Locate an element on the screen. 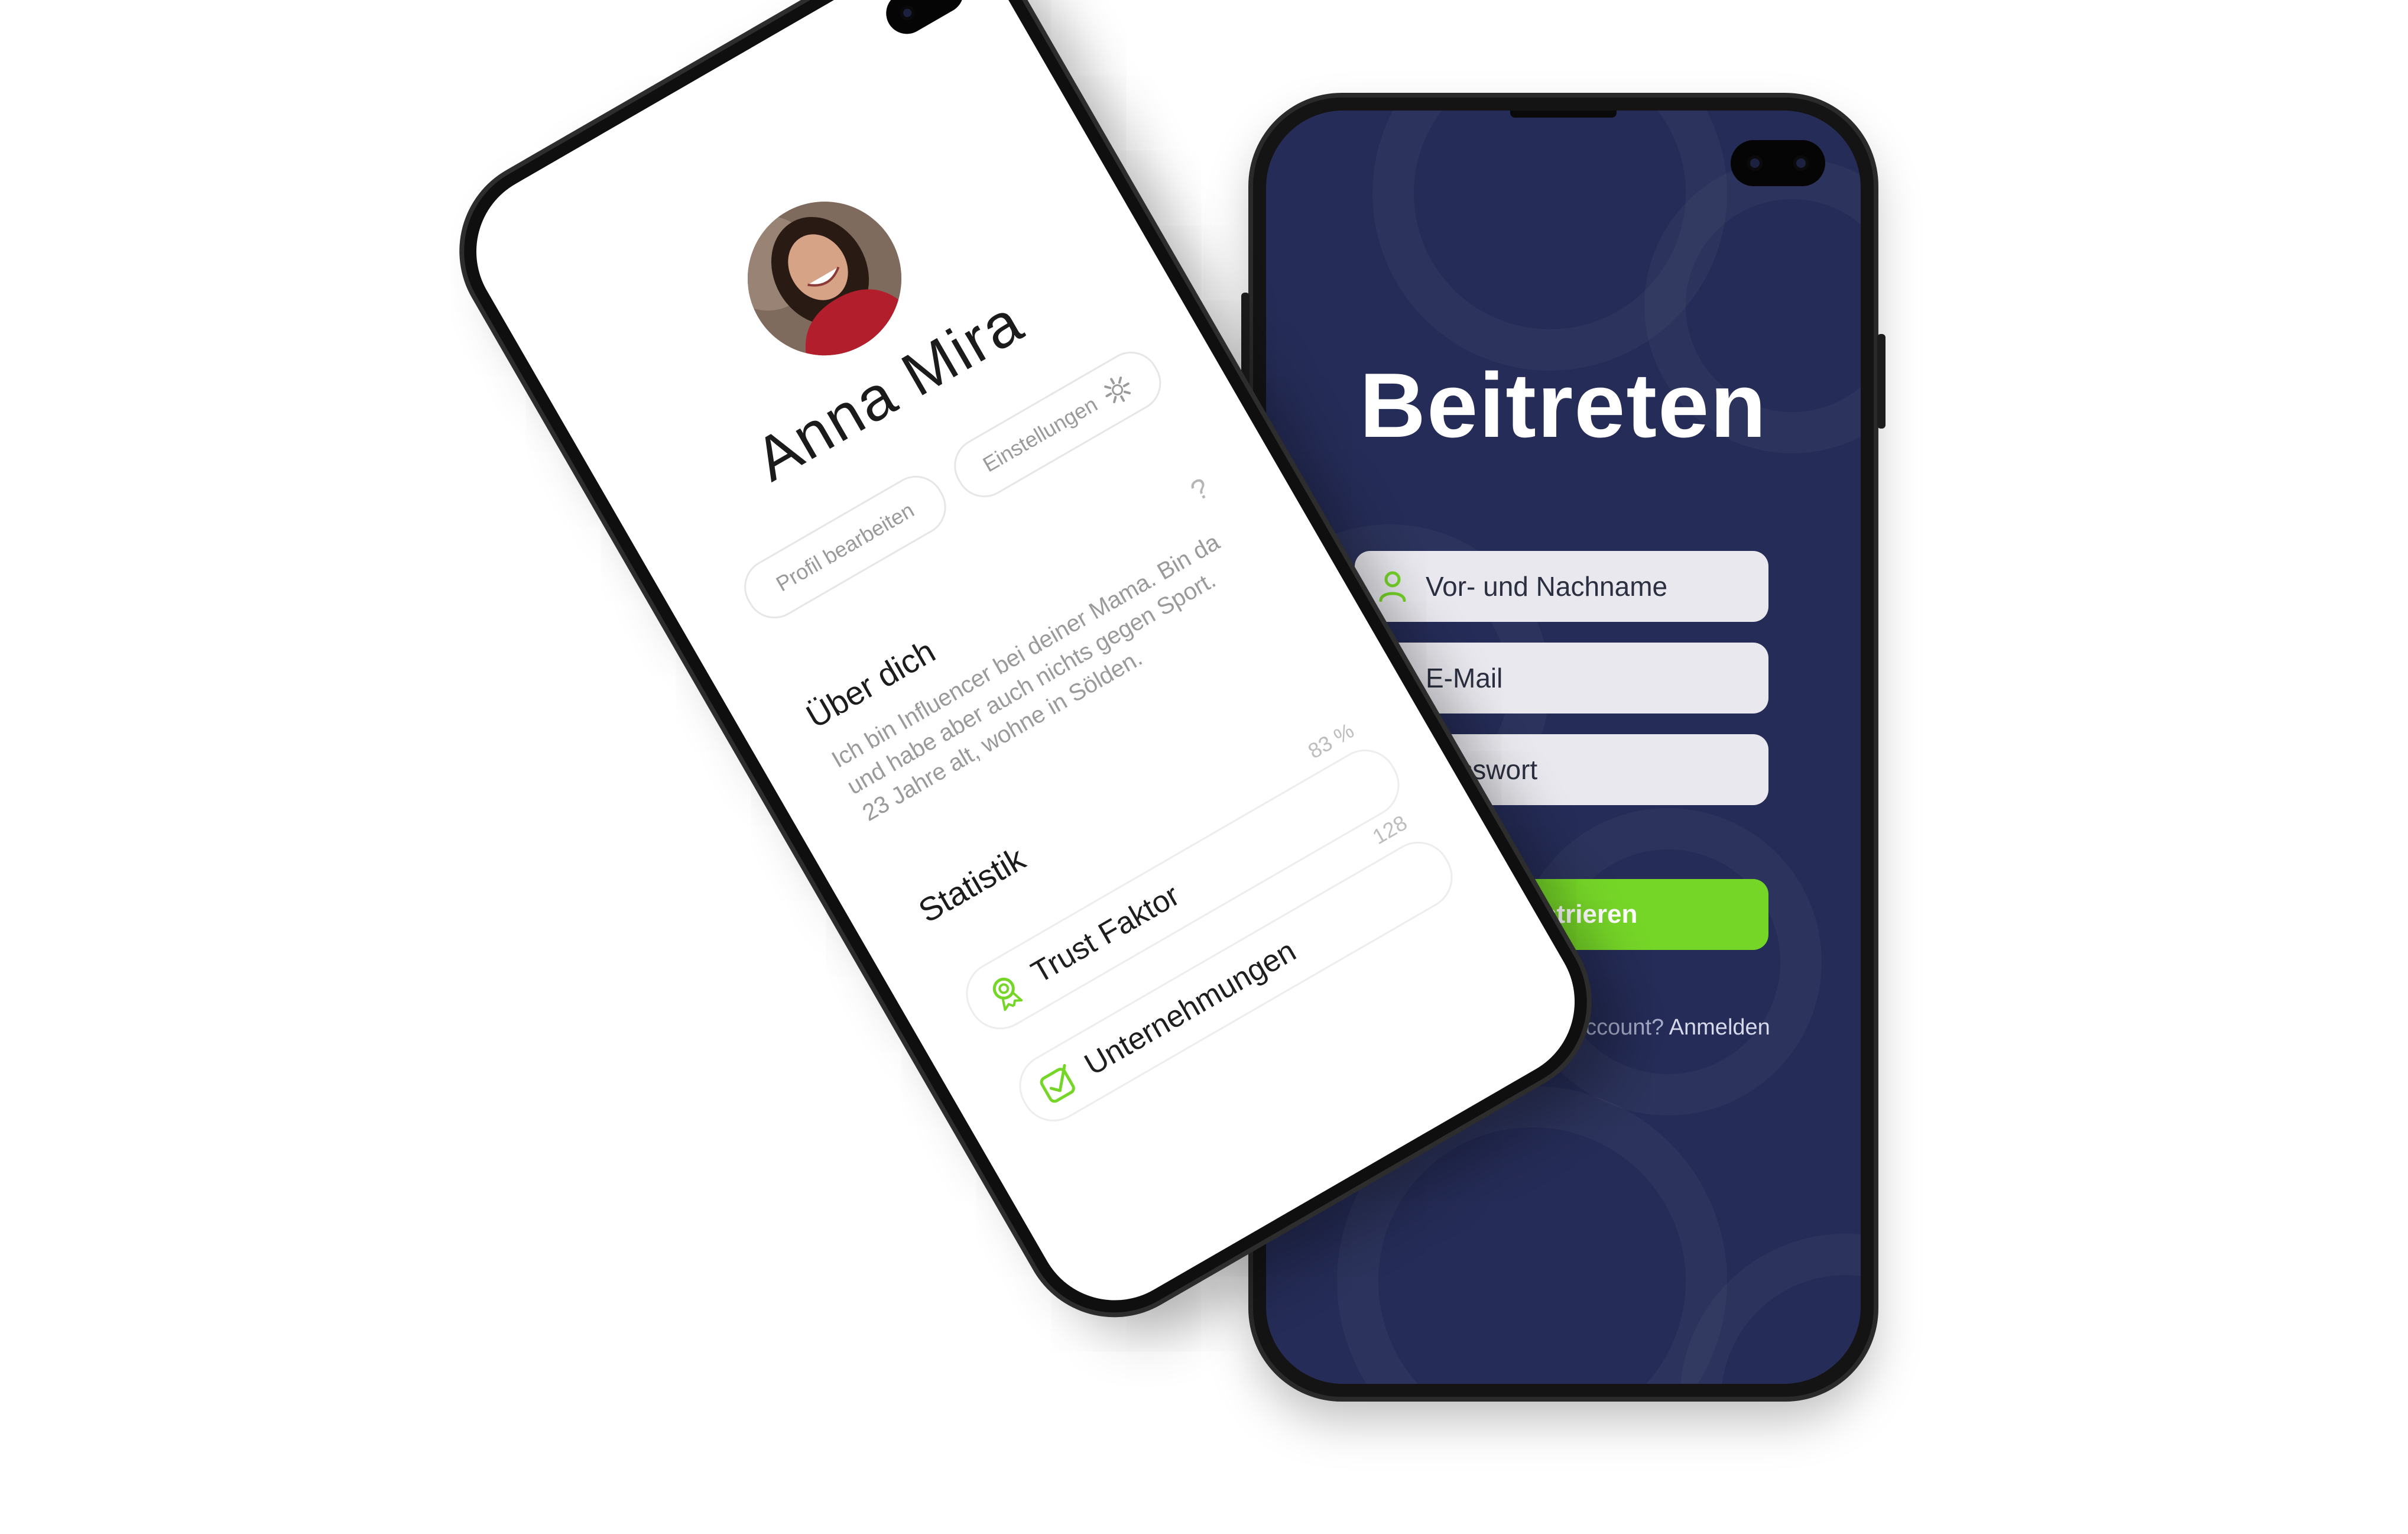 The width and height of the screenshot is (2408, 1534). email-placeholder: E-Mail is located at coordinates (1464, 678).